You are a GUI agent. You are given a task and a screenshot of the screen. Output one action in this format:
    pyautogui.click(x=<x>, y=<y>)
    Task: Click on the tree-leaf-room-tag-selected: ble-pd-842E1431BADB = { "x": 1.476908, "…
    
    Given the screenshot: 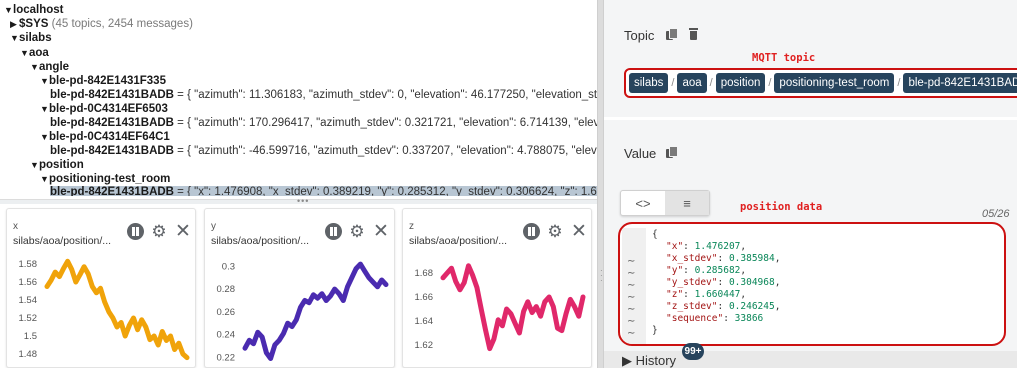 What is the action you would take?
    pyautogui.click(x=323, y=191)
    